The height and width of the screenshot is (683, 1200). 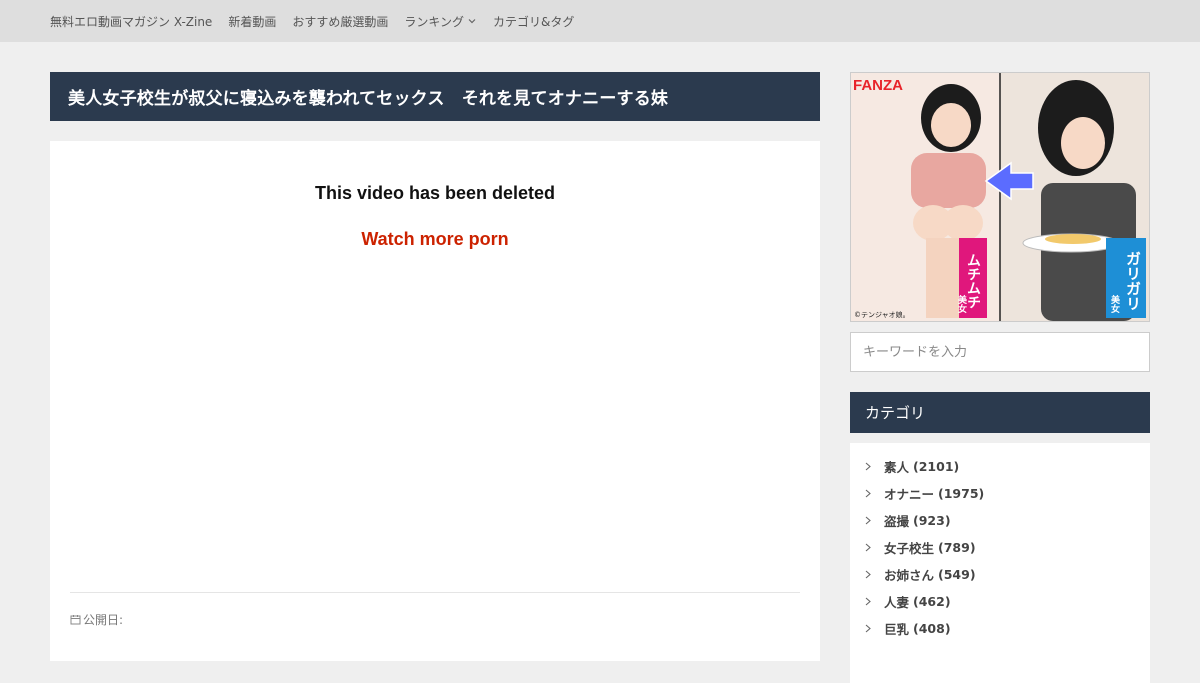 What do you see at coordinates (932, 601) in the screenshot?
I see `category-count: (462)` at bounding box center [932, 601].